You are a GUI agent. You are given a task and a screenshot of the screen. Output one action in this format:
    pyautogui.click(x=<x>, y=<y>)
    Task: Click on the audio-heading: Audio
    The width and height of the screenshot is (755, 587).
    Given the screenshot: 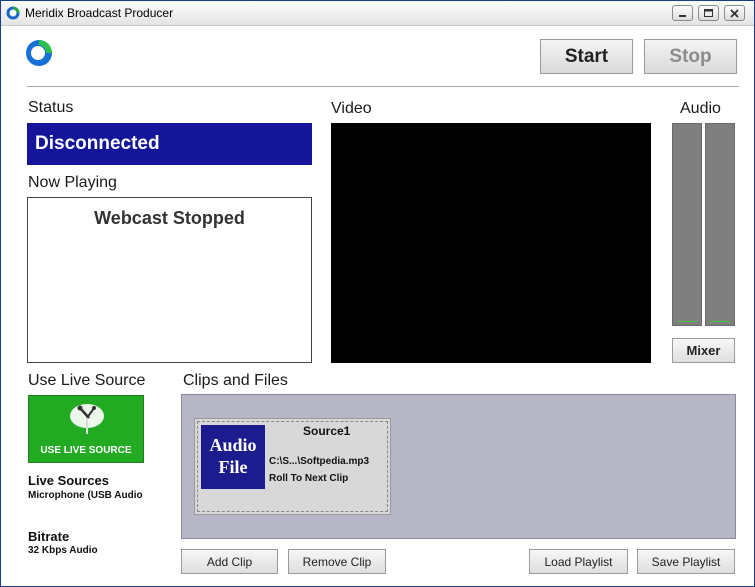 What is the action you would take?
    pyautogui.click(x=700, y=108)
    